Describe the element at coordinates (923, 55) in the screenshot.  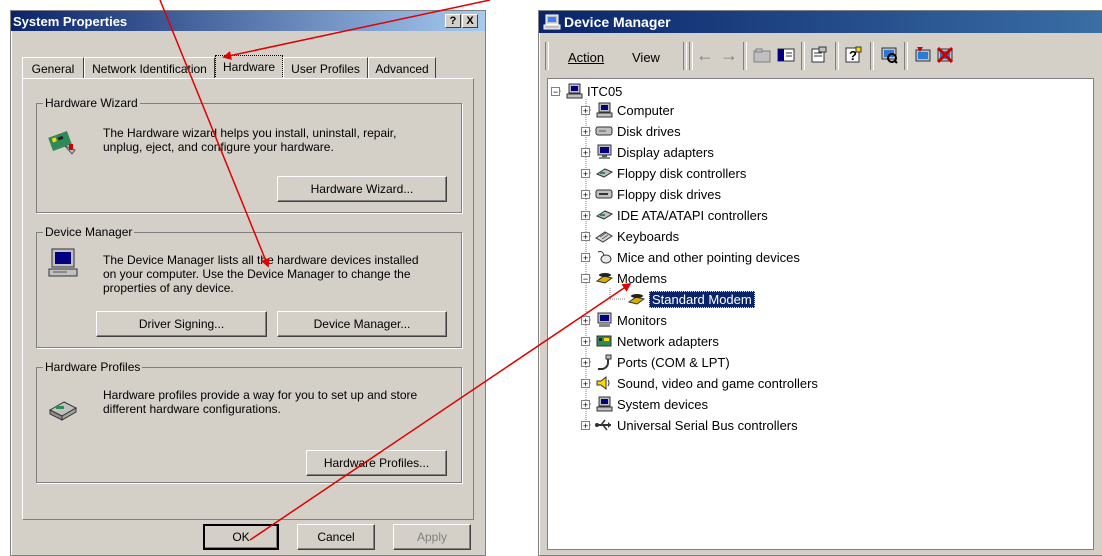
I see `update-driver-icon` at that location.